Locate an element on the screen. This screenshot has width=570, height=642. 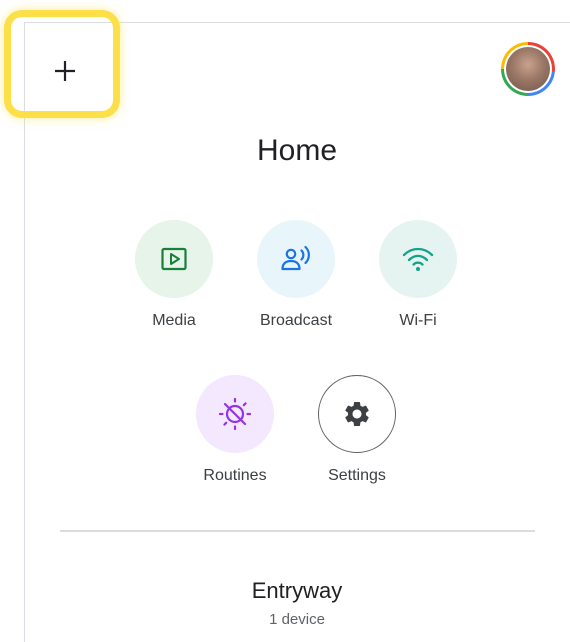
broadcast-label: Broadcast is located at coordinates (296, 320).